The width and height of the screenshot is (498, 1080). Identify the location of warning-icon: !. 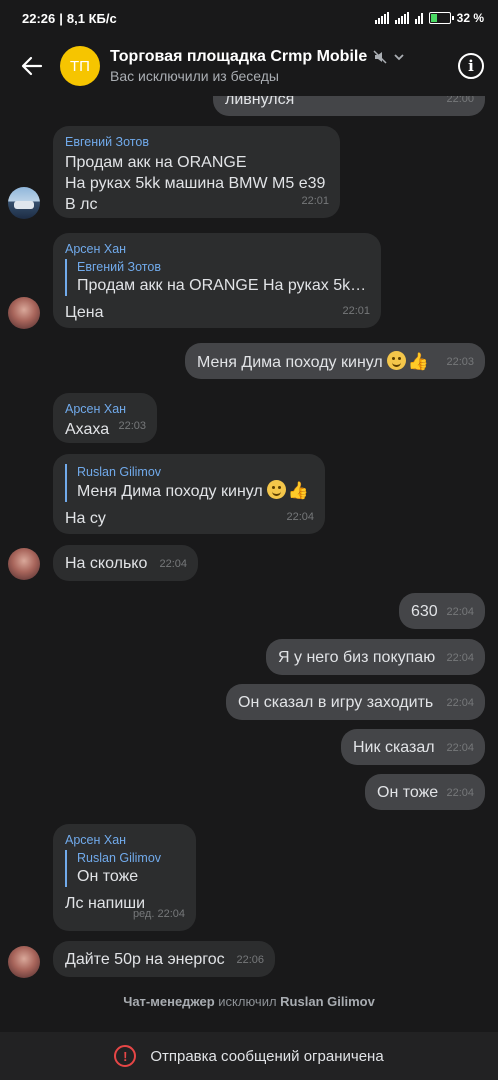
(125, 1056).